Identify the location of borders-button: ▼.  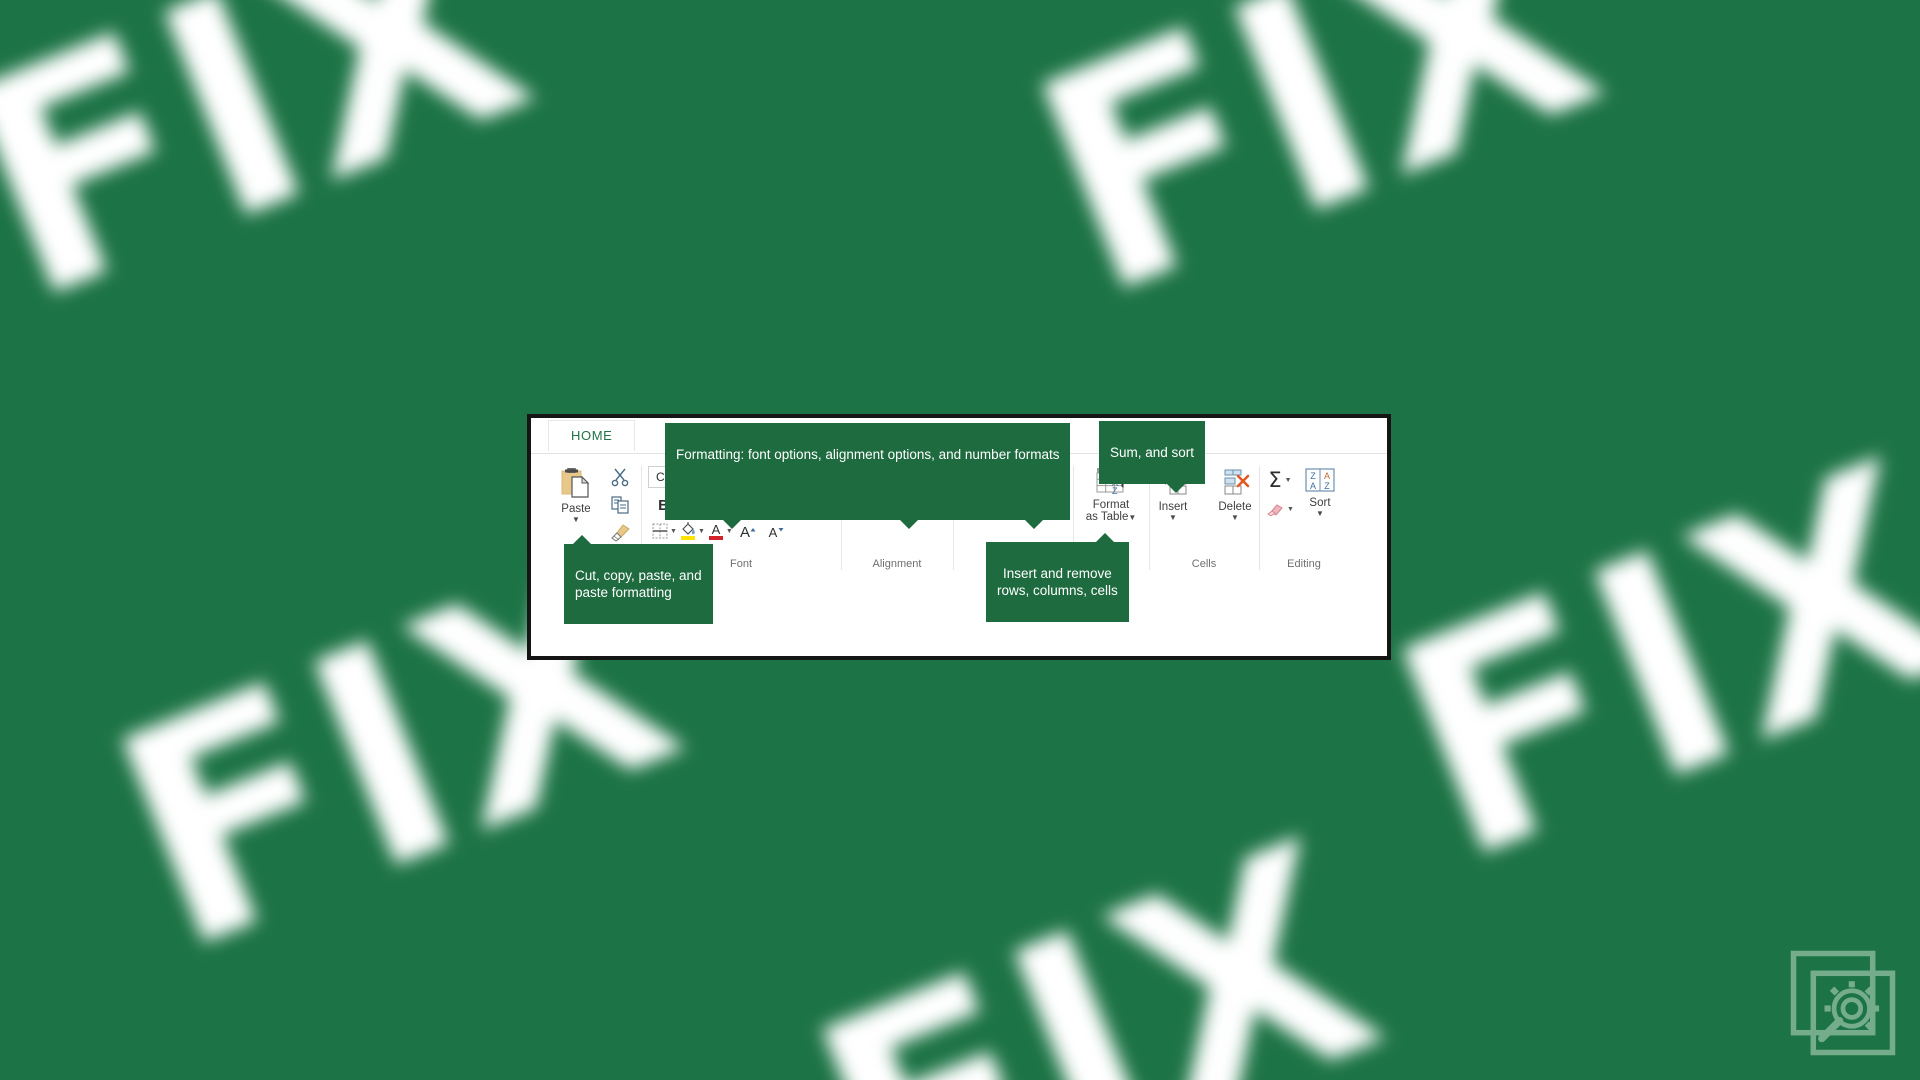
(664, 531).